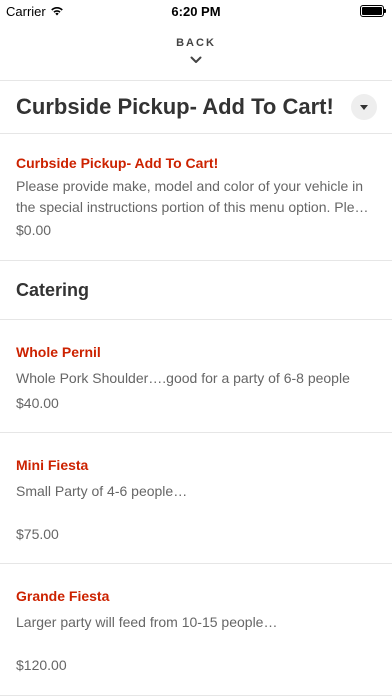 This screenshot has width=392, height=696. Describe the element at coordinates (52, 465) in the screenshot. I see `item-name: Mini Fiesta` at that location.